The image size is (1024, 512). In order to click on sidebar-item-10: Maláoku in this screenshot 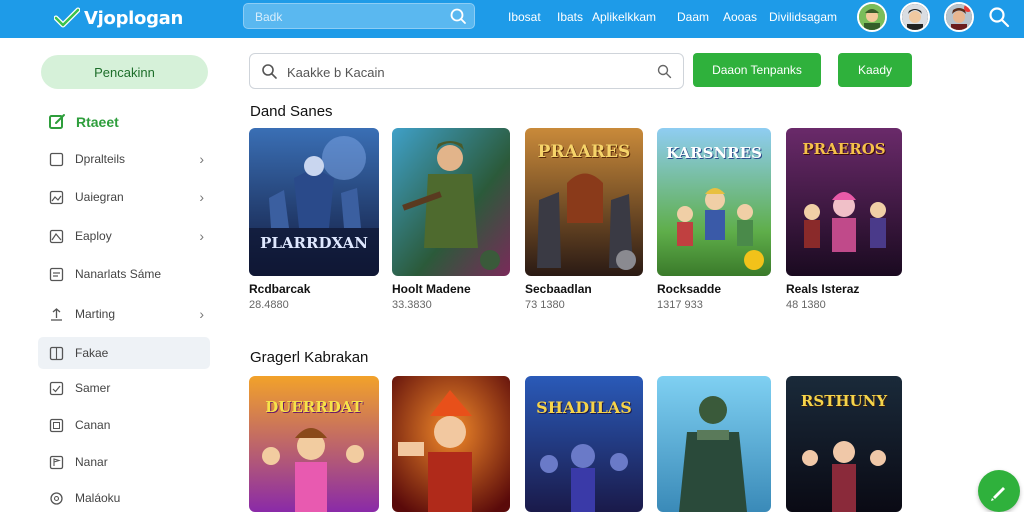, I will do `click(124, 497)`.